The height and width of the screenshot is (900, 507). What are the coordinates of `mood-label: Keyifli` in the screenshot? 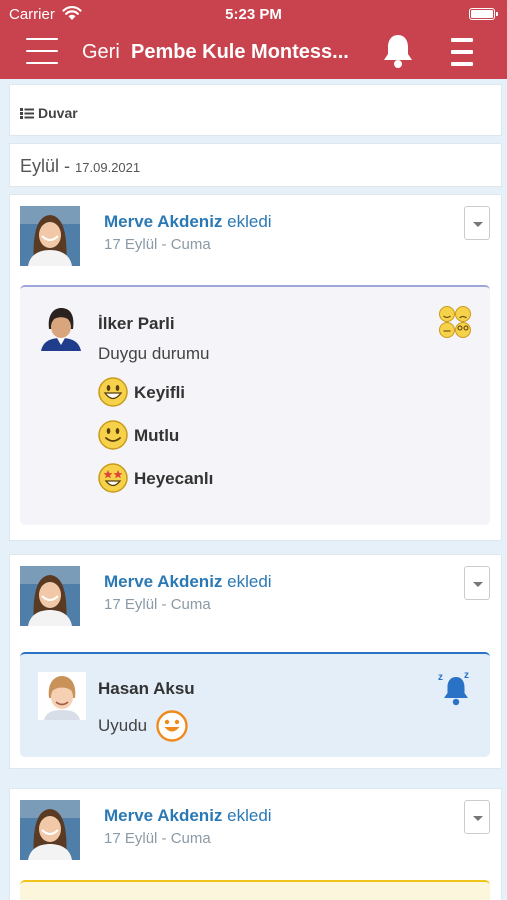 It's located at (160, 392).